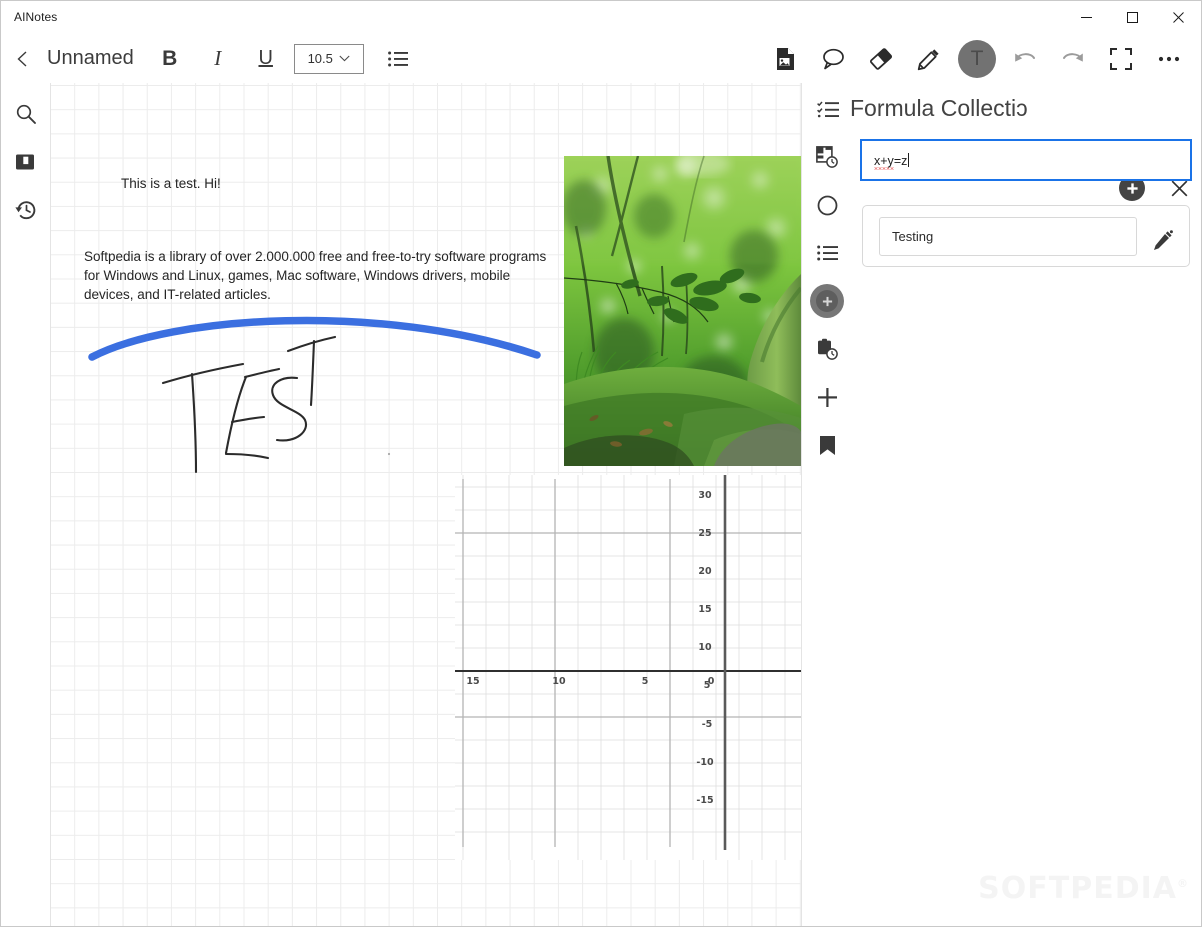 The height and width of the screenshot is (927, 1202). What do you see at coordinates (705, 495) in the screenshot?
I see `svg-text: 30` at bounding box center [705, 495].